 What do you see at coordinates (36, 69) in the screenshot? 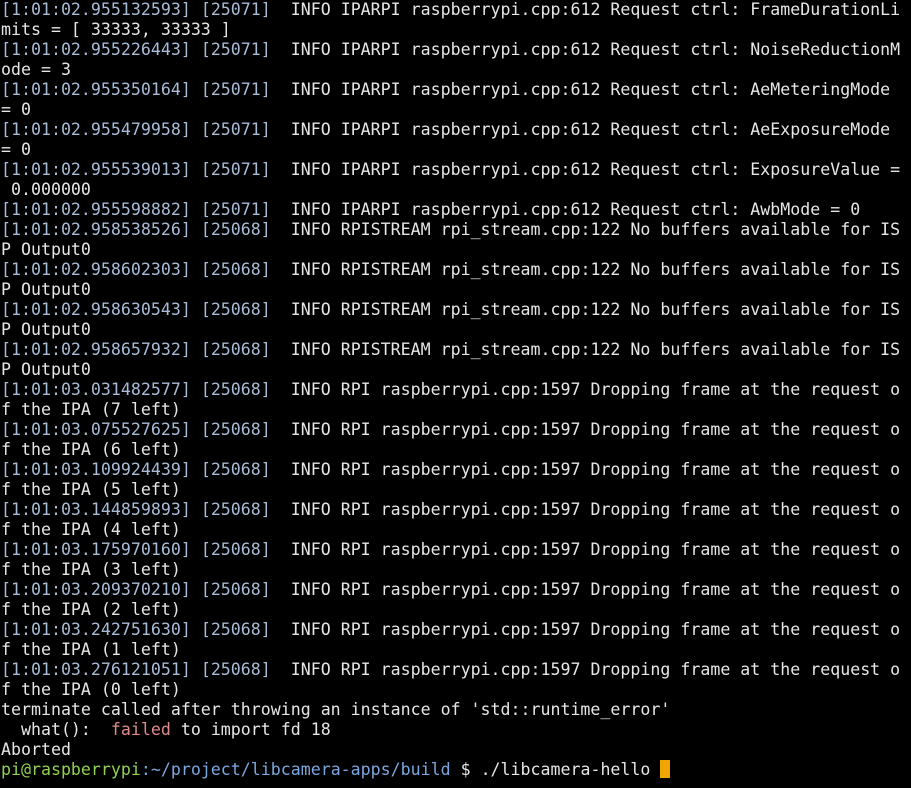
I see `log-message-wrap: ode = 3` at bounding box center [36, 69].